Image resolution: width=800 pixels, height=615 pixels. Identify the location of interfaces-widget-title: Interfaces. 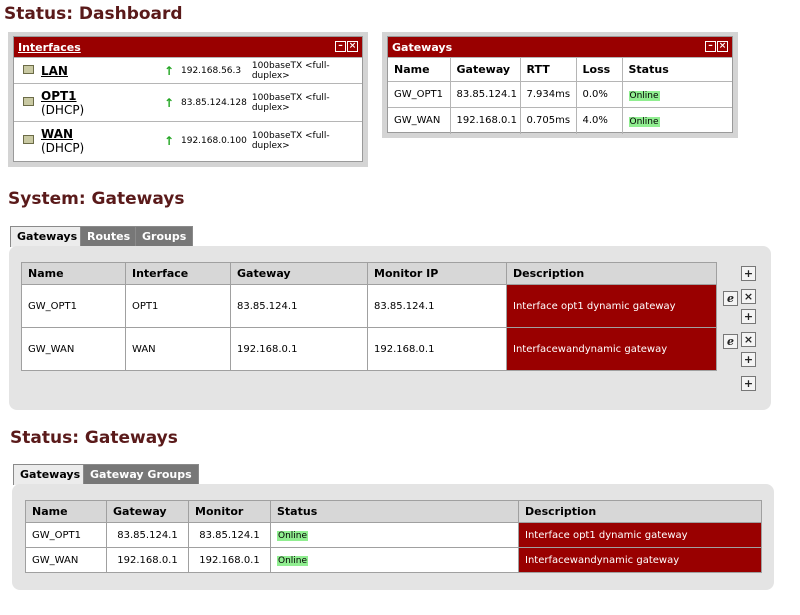
(49, 47).